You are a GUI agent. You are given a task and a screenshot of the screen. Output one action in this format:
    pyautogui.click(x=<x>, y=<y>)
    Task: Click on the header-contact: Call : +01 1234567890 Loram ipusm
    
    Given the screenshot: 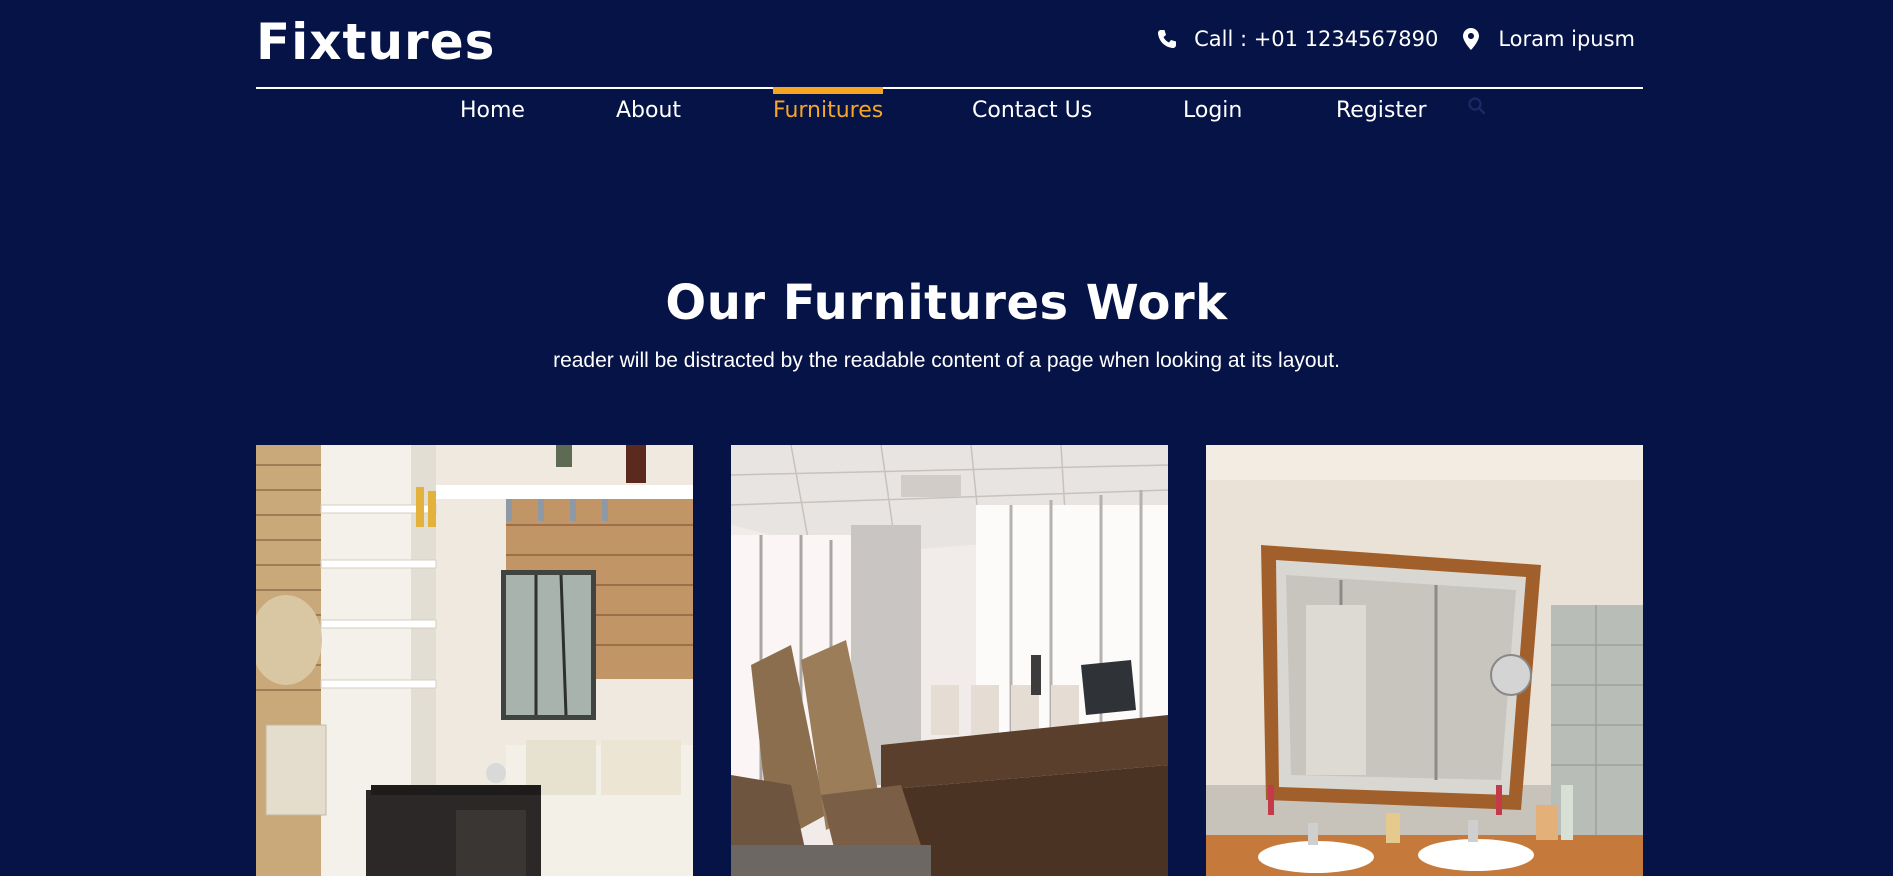 What is the action you would take?
    pyautogui.click(x=1395, y=39)
    